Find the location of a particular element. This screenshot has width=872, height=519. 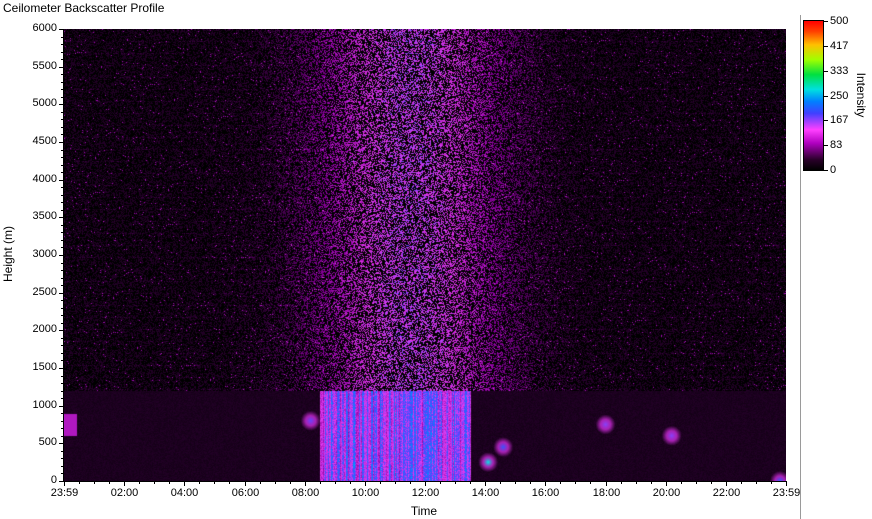

x-tick-label: 10:00 is located at coordinates (365, 493).